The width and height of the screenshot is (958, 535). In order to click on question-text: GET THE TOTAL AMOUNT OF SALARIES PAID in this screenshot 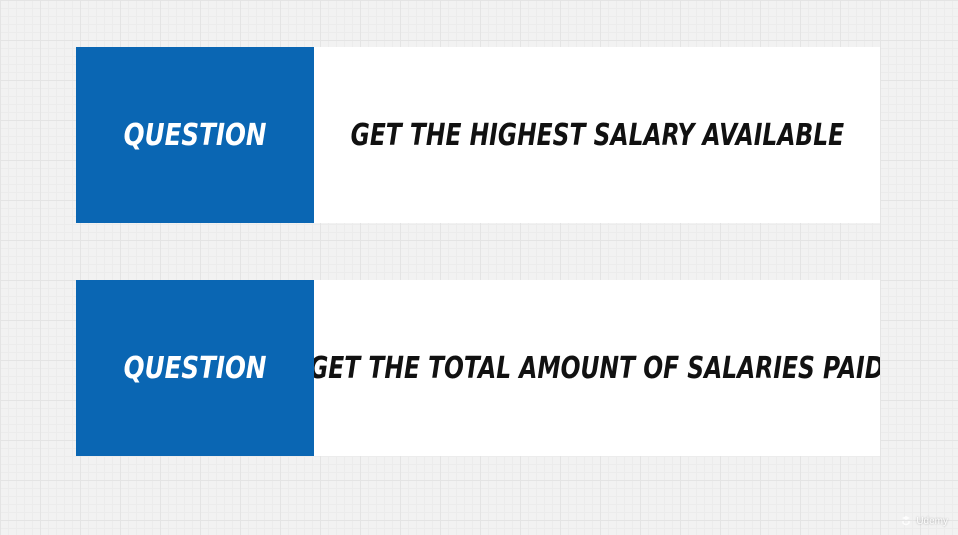, I will do `click(597, 368)`.